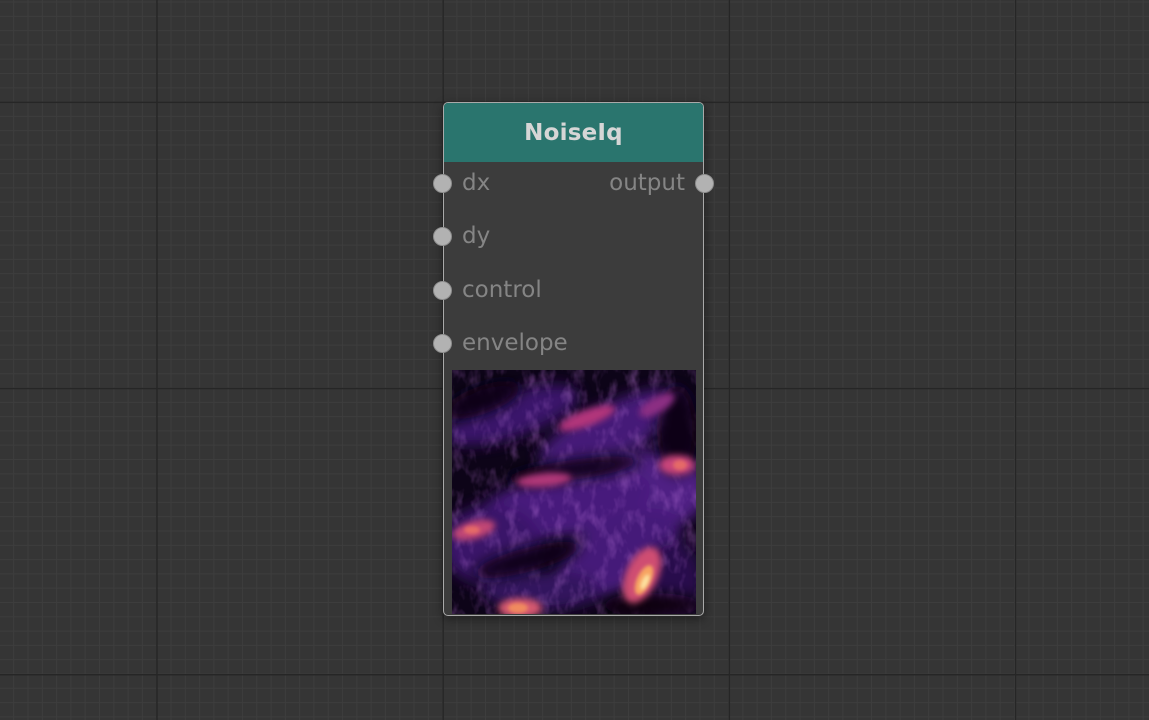 The width and height of the screenshot is (1149, 720). Describe the element at coordinates (442, 343) in the screenshot. I see `input-port-envelope` at that location.